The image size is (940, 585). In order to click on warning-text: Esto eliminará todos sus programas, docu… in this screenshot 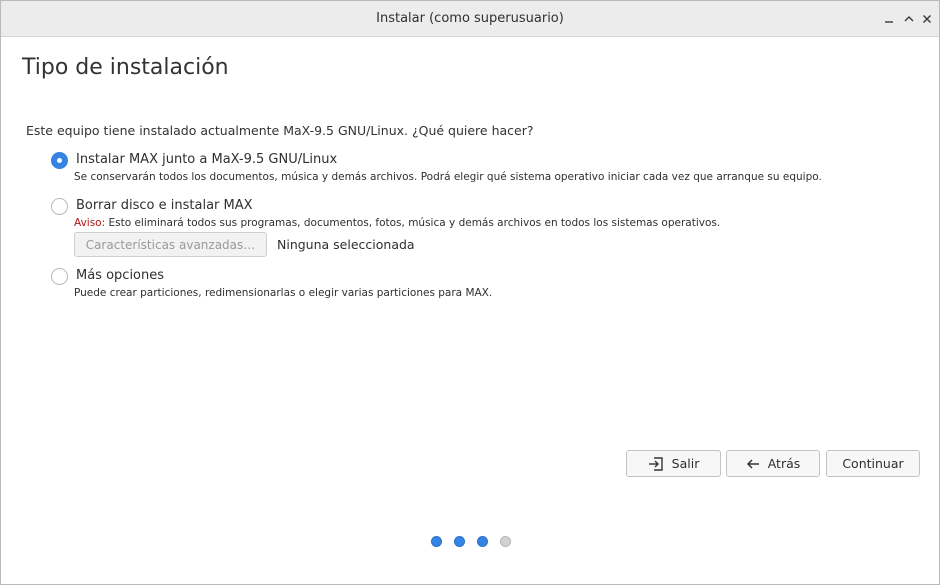, I will do `click(413, 223)`.